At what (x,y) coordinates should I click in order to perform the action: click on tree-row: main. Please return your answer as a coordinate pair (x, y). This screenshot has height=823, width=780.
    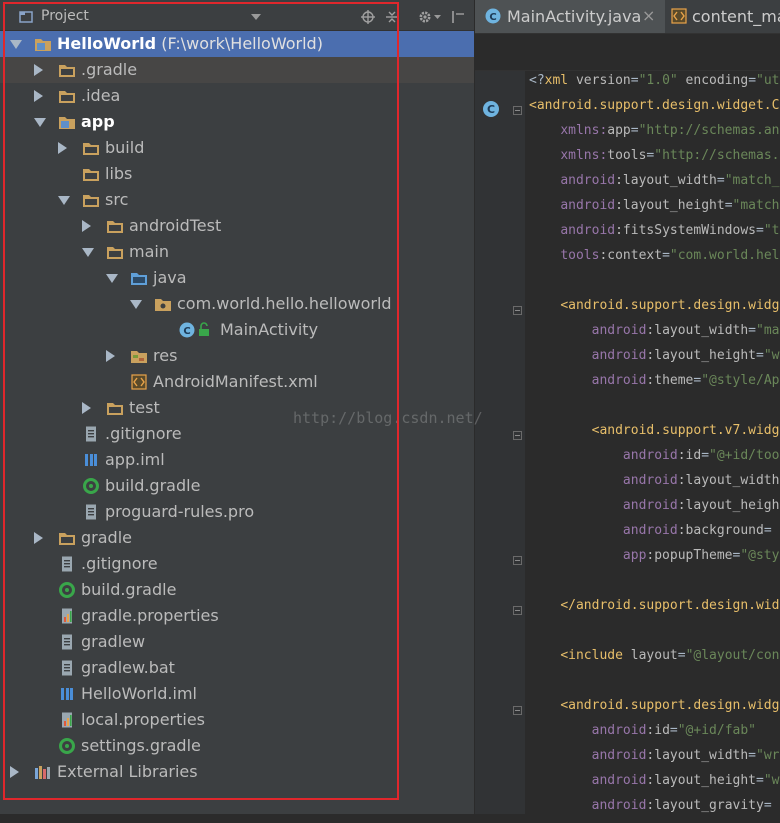
    Looking at the image, I should click on (237, 252).